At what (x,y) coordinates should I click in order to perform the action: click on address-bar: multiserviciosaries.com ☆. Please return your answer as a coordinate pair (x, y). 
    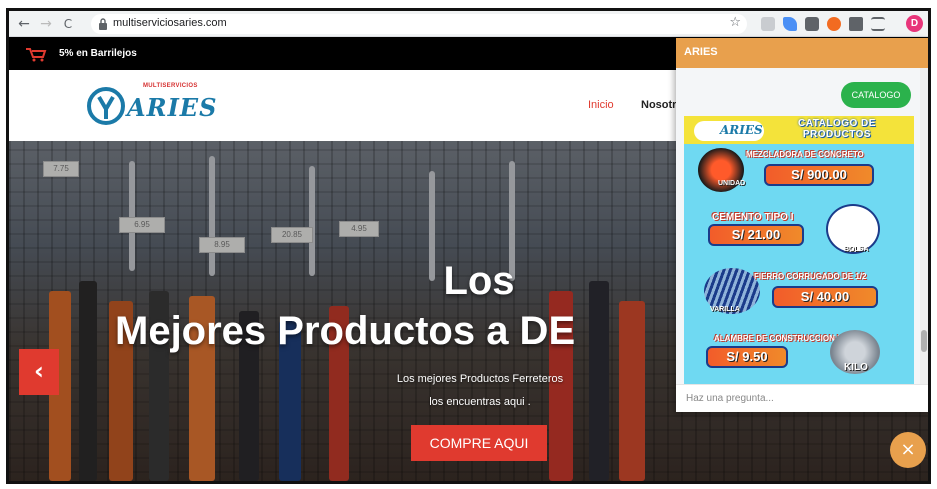
    Looking at the image, I should click on (419, 24).